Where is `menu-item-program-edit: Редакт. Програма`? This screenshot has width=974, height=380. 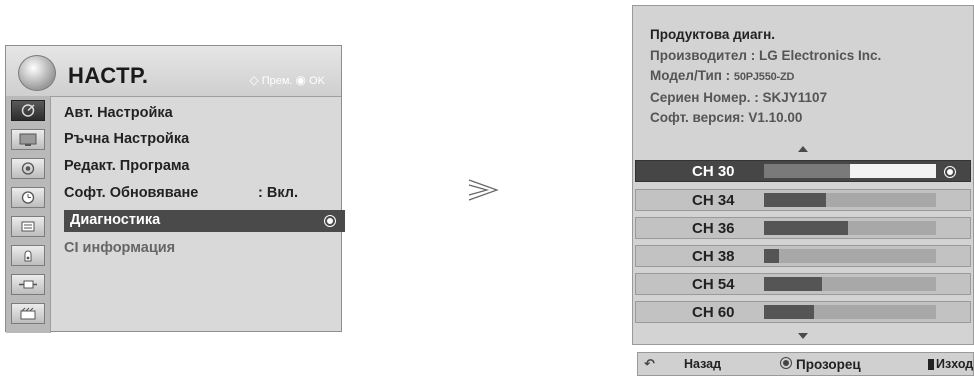
menu-item-program-edit: Редакт. Програма is located at coordinates (126, 169).